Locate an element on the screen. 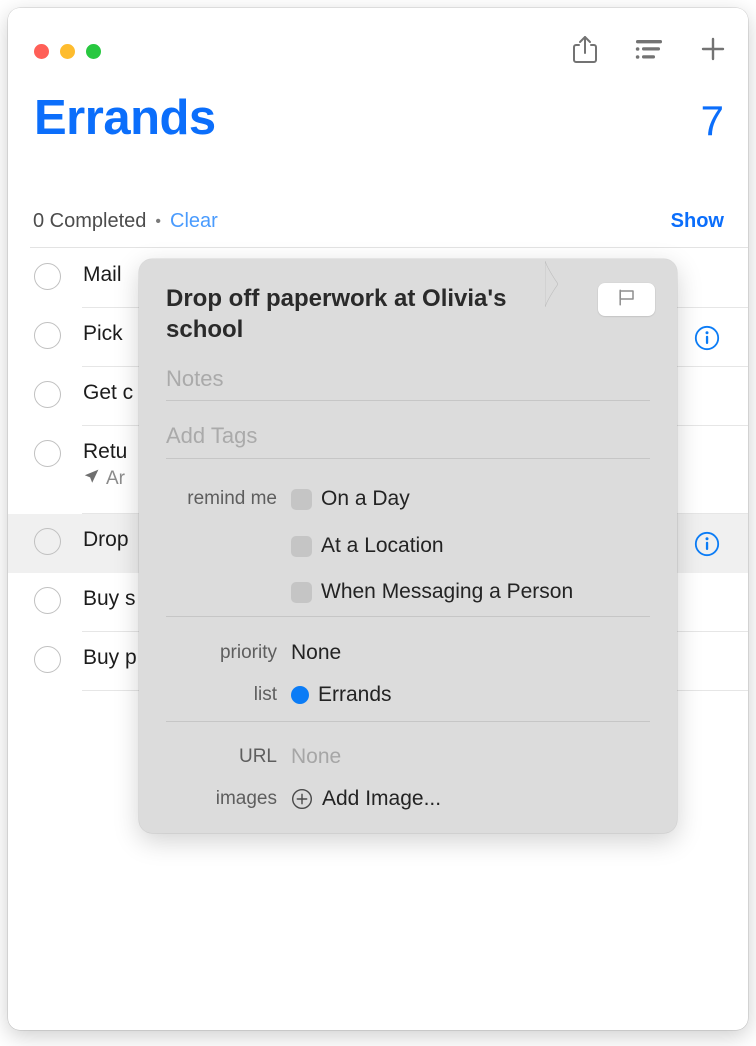 Image resolution: width=756 pixels, height=1046 pixels. task-body: Mail is located at coordinates (102, 269).